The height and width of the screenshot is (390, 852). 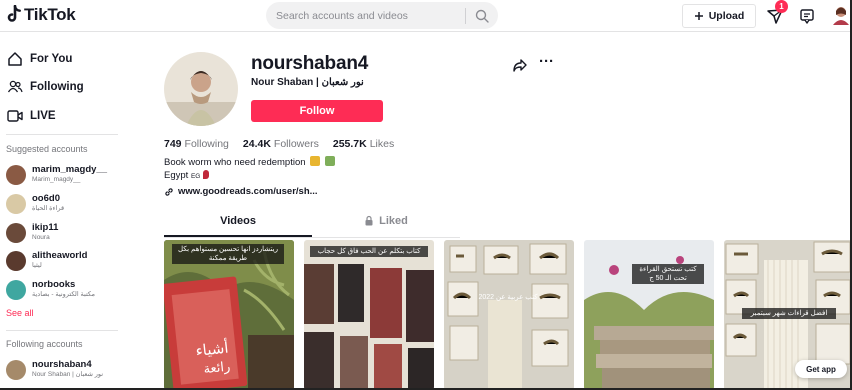 I want to click on suggested-account: ikip11 Noura, so click(x=32, y=232).